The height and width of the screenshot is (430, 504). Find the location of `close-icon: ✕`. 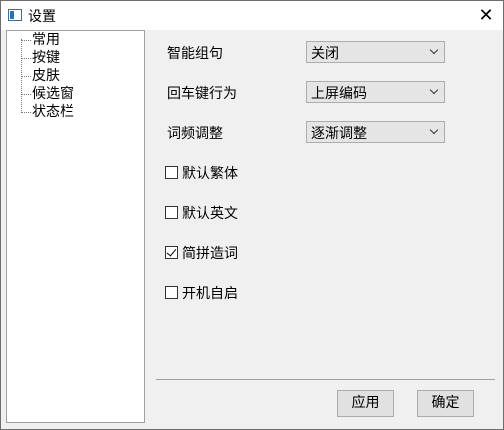

close-icon: ✕ is located at coordinates (486, 15).